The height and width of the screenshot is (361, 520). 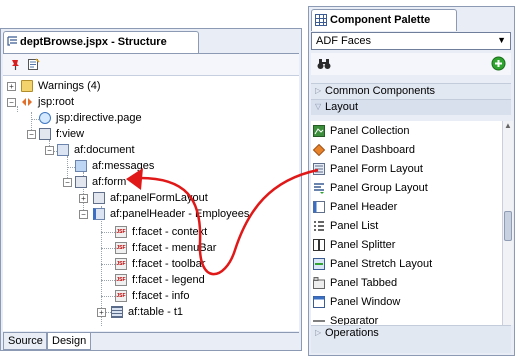 I want to click on section-layout: ▽ Layout, so click(x=411, y=107).